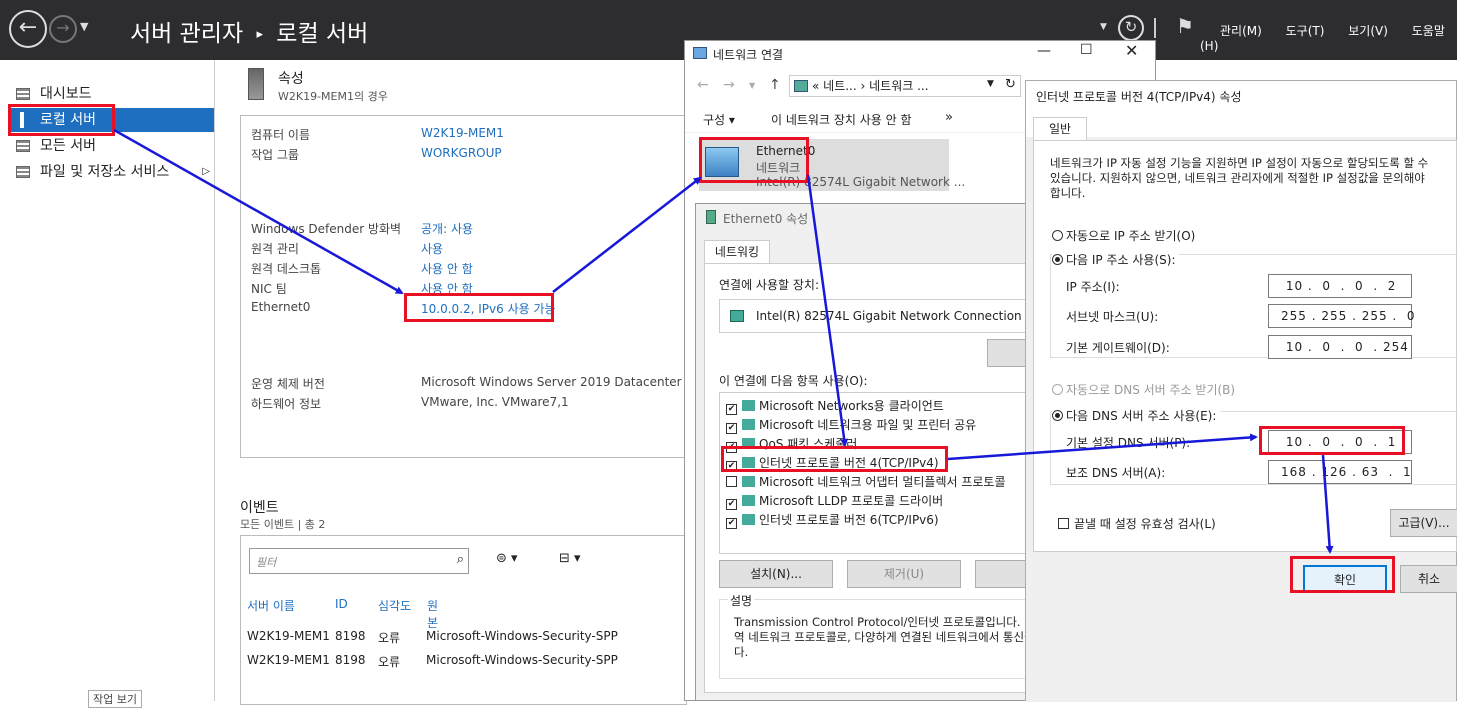 This screenshot has height=708, width=1457. I want to click on gateway-label: 기본 게이트웨이(D):, so click(1118, 348).